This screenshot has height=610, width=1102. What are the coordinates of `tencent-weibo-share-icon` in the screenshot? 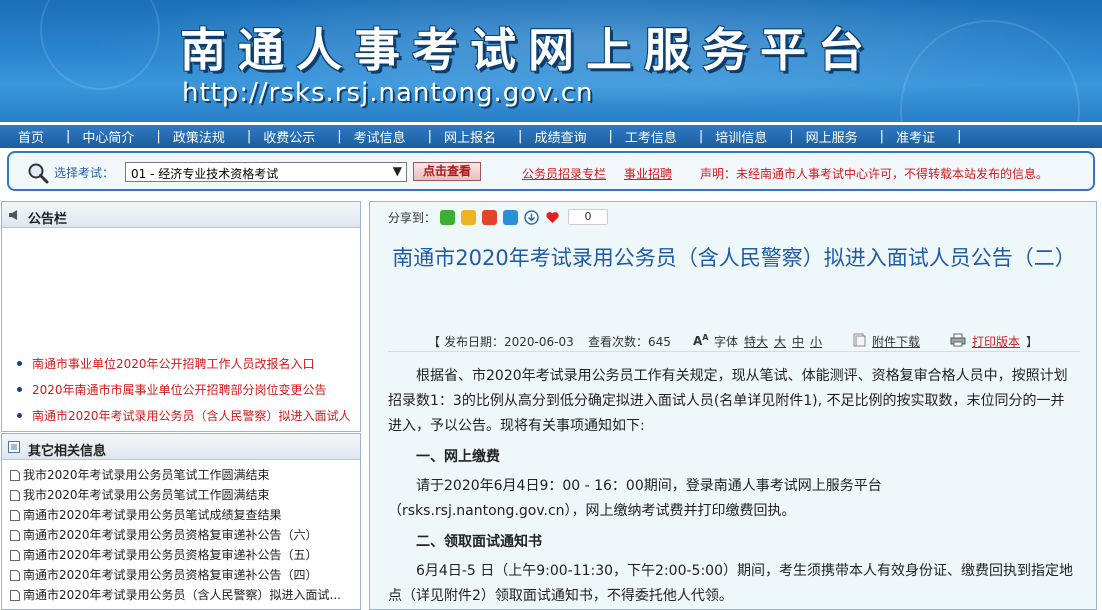 It's located at (511, 217).